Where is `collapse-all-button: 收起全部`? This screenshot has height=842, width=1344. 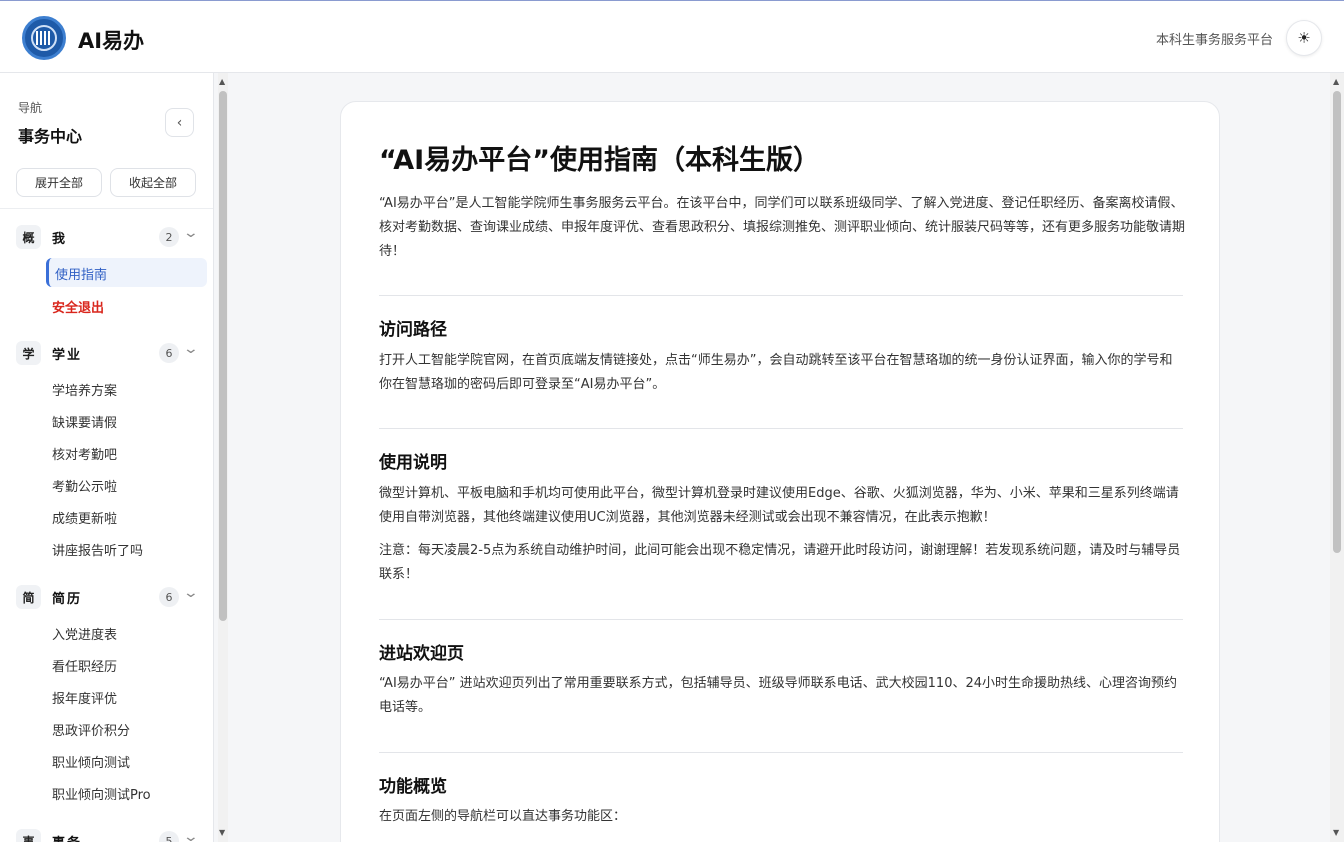 collapse-all-button: 收起全部 is located at coordinates (153, 182).